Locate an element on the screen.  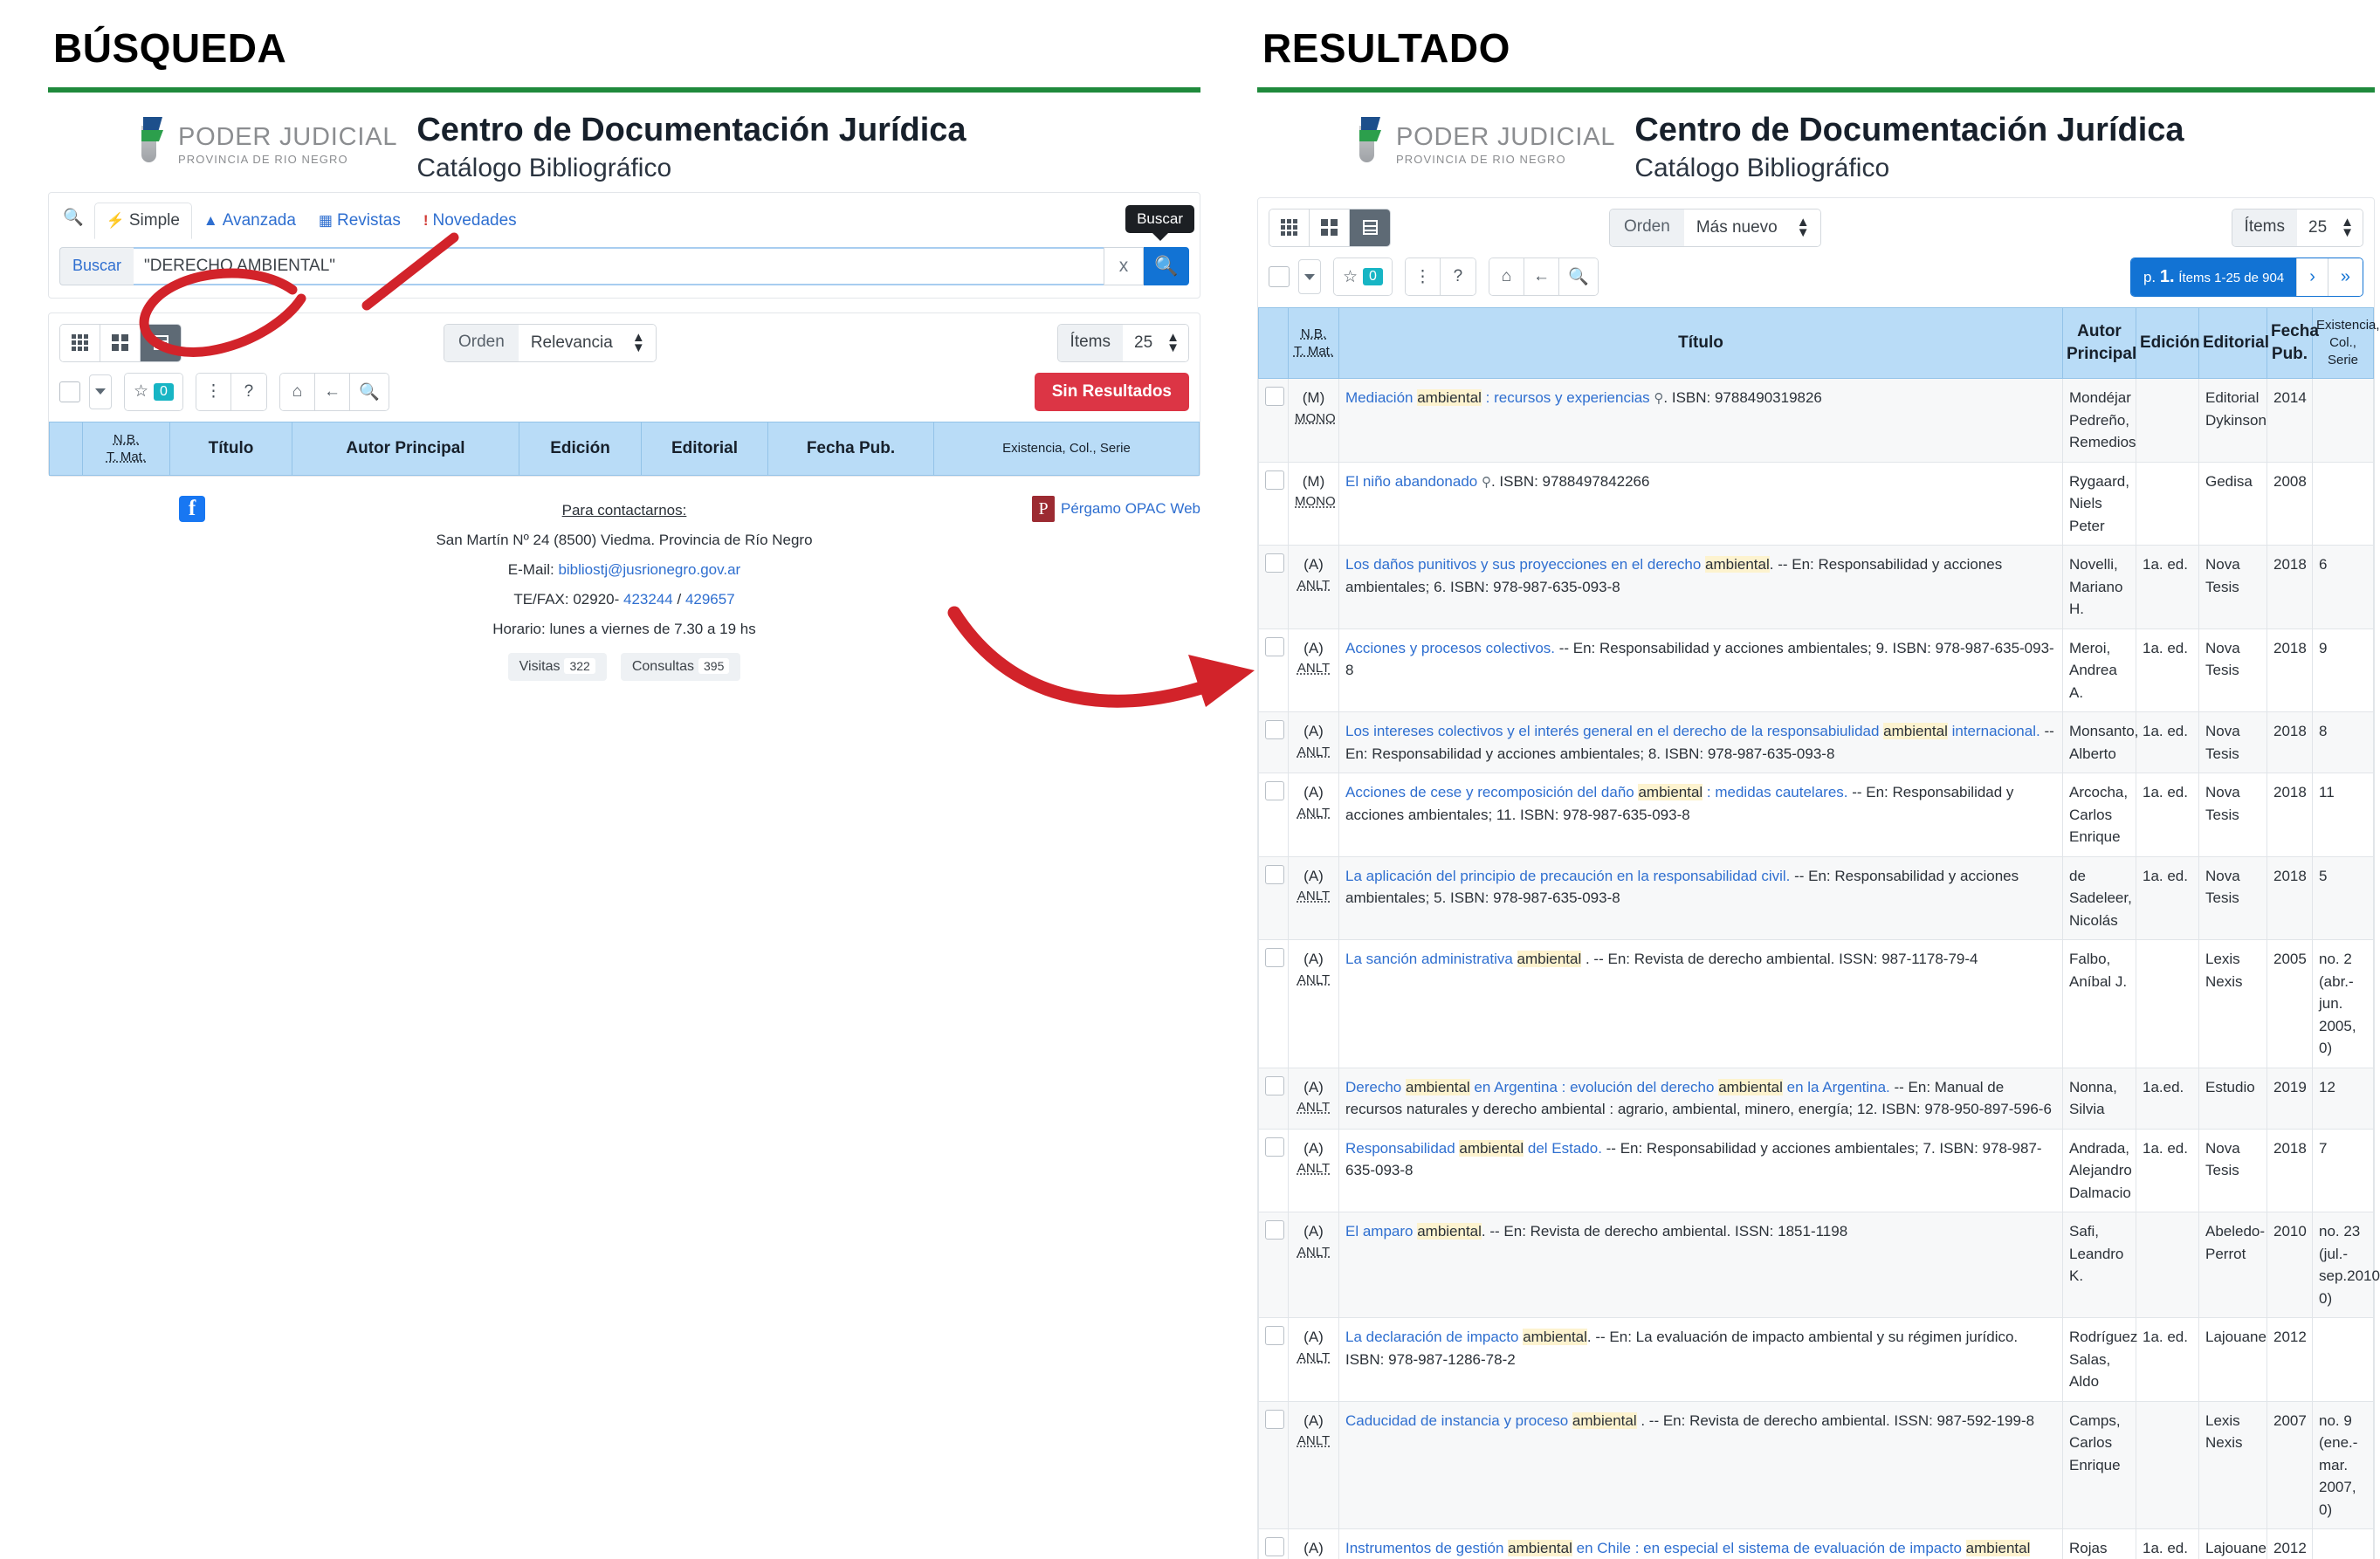
pagination-last-button: » is located at coordinates (2345, 277).